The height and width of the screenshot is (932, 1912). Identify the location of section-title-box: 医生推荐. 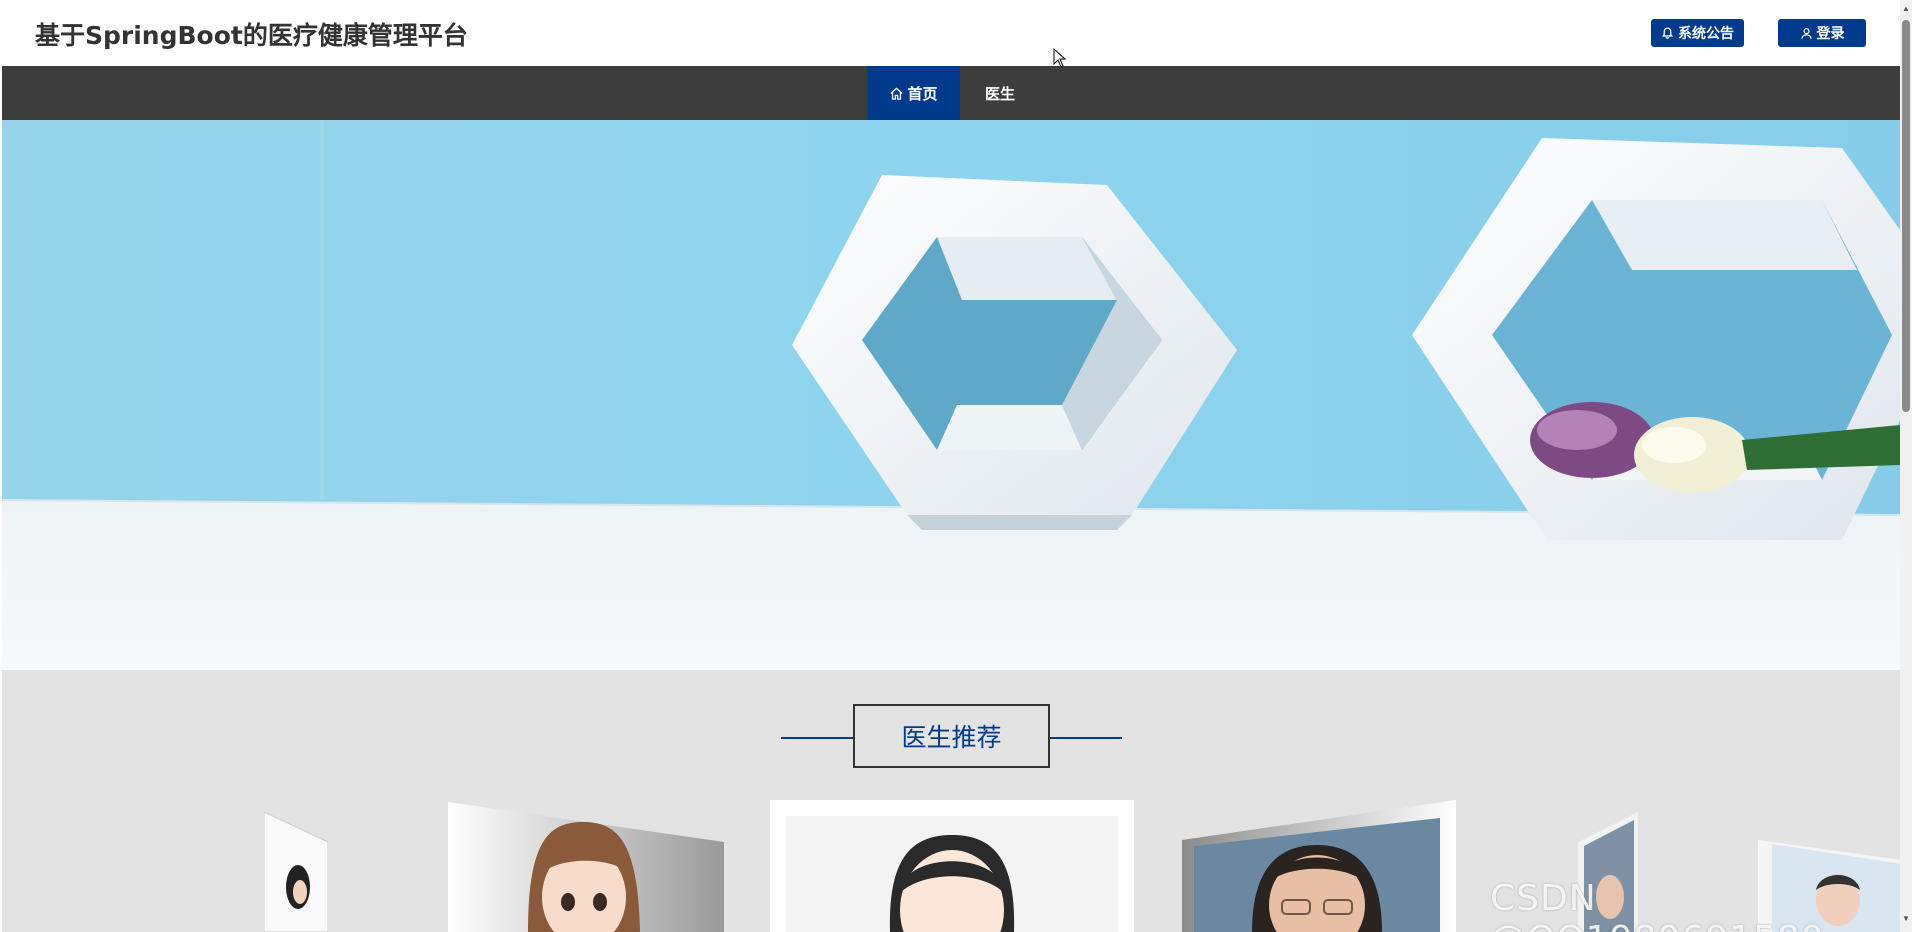
(951, 736).